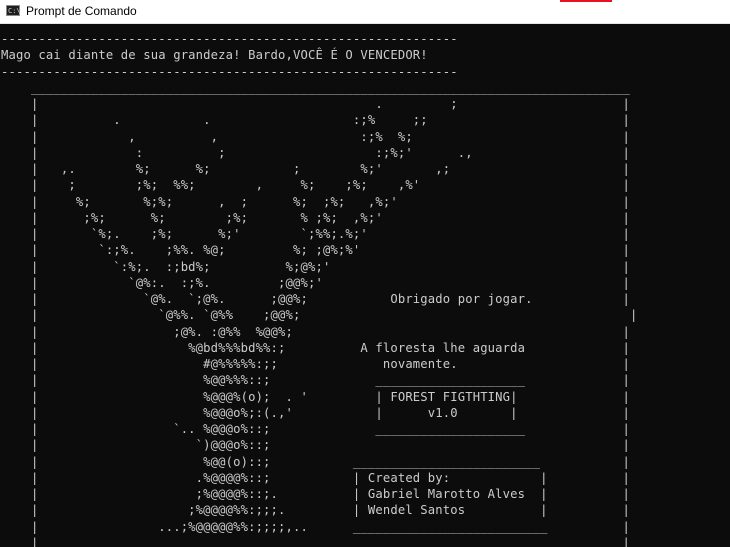 The height and width of the screenshot is (547, 730). I want to click on console-line: | `:;%. ;%%. %@; %; ;@%;%' |, so click(315, 250).